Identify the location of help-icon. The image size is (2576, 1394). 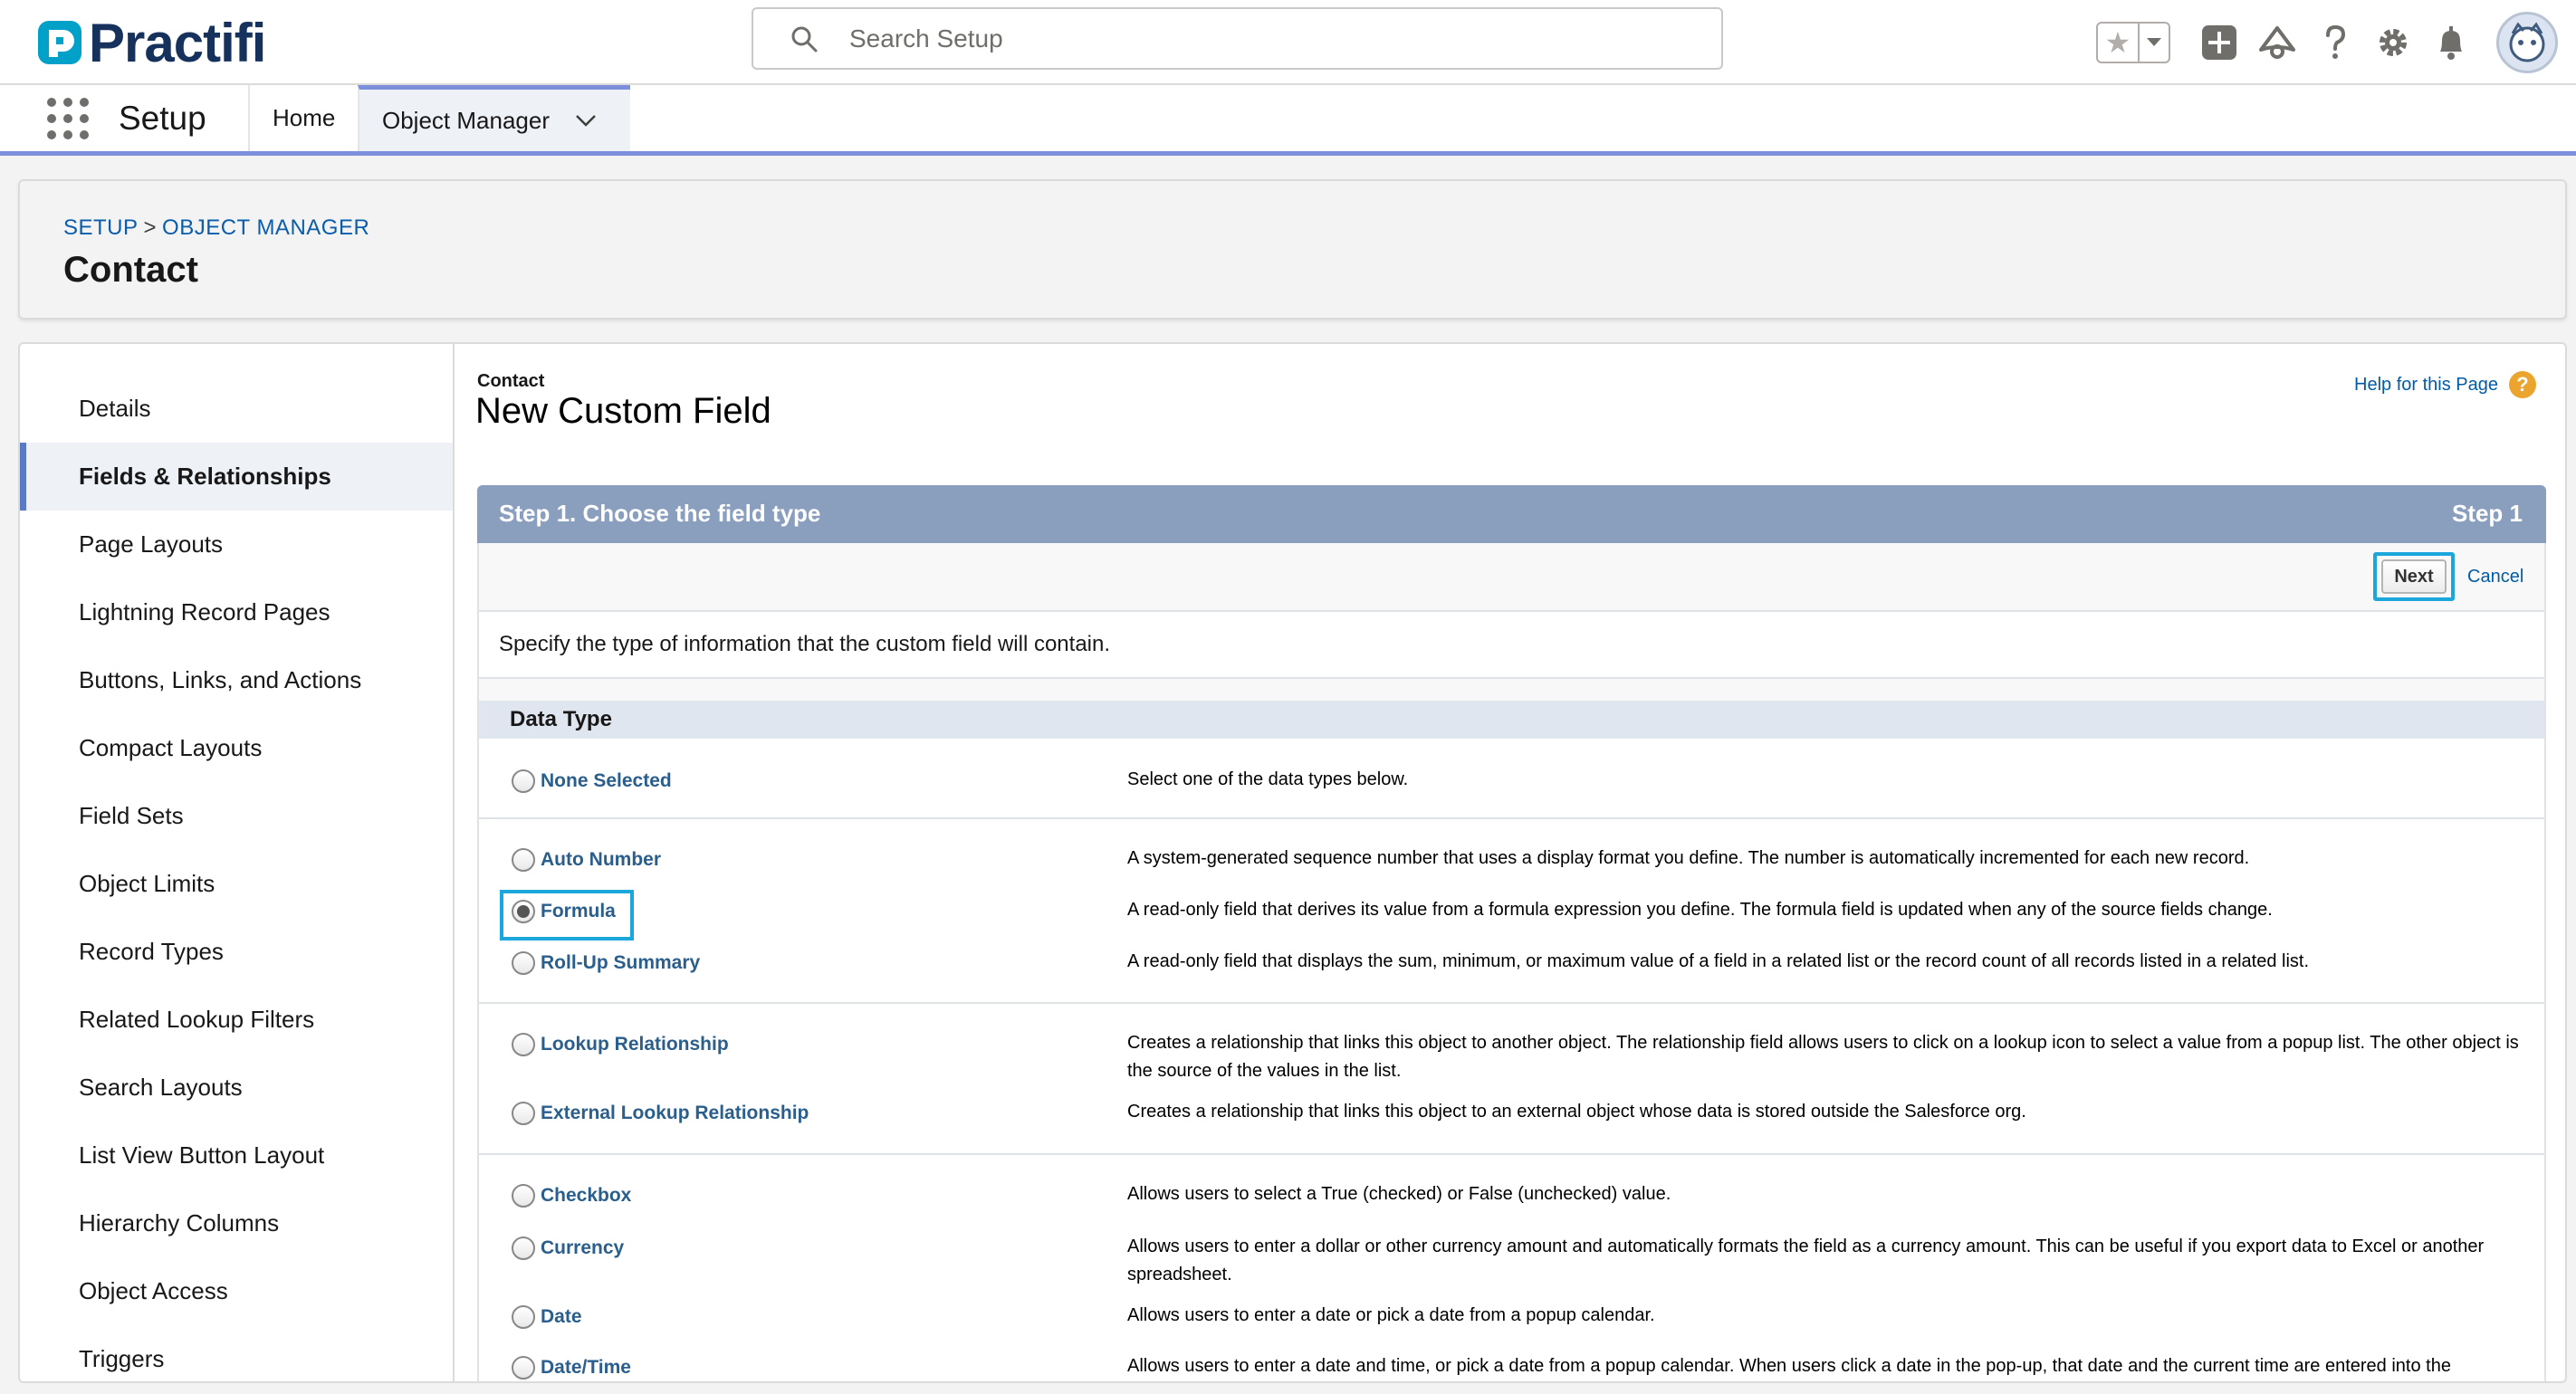
(2335, 42).